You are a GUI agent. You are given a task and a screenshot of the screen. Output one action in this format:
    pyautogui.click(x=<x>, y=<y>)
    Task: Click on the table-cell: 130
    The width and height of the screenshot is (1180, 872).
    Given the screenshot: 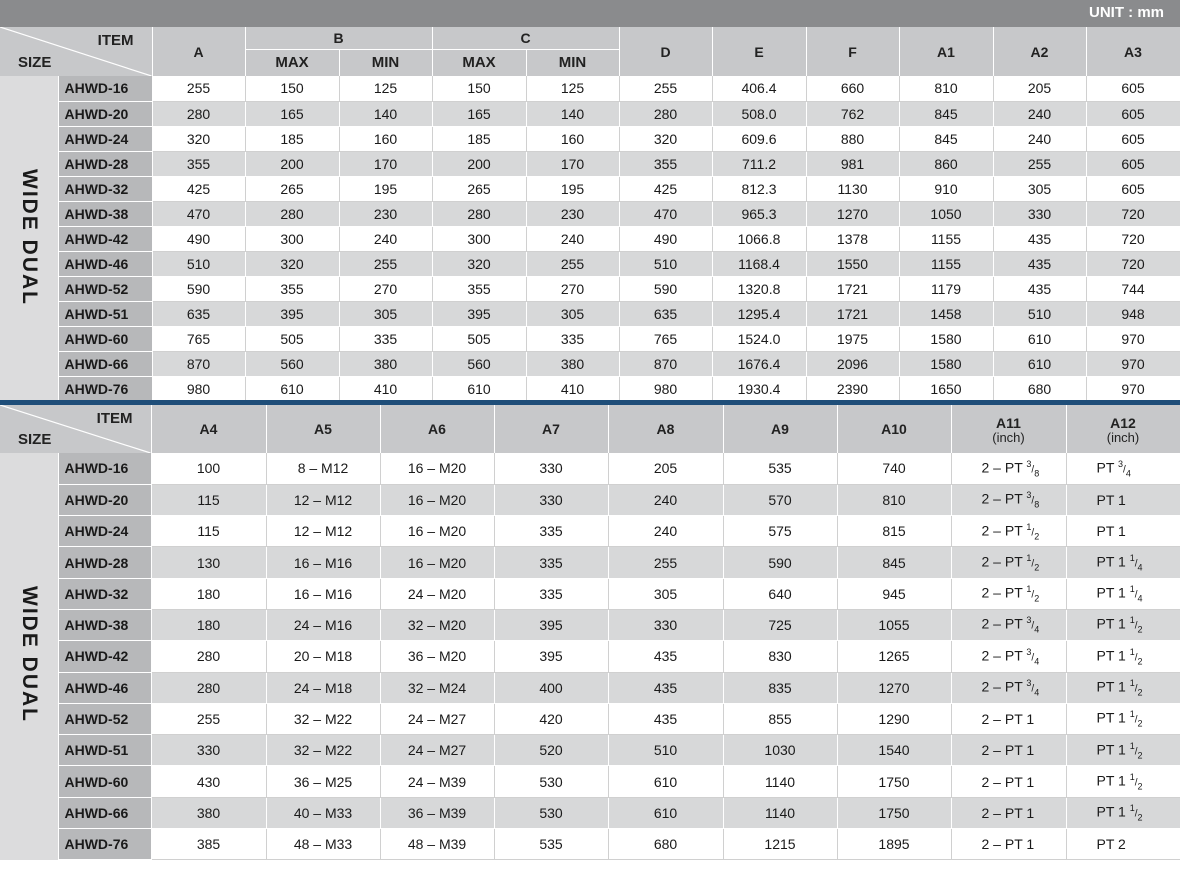 What is the action you would take?
    pyautogui.click(x=209, y=562)
    